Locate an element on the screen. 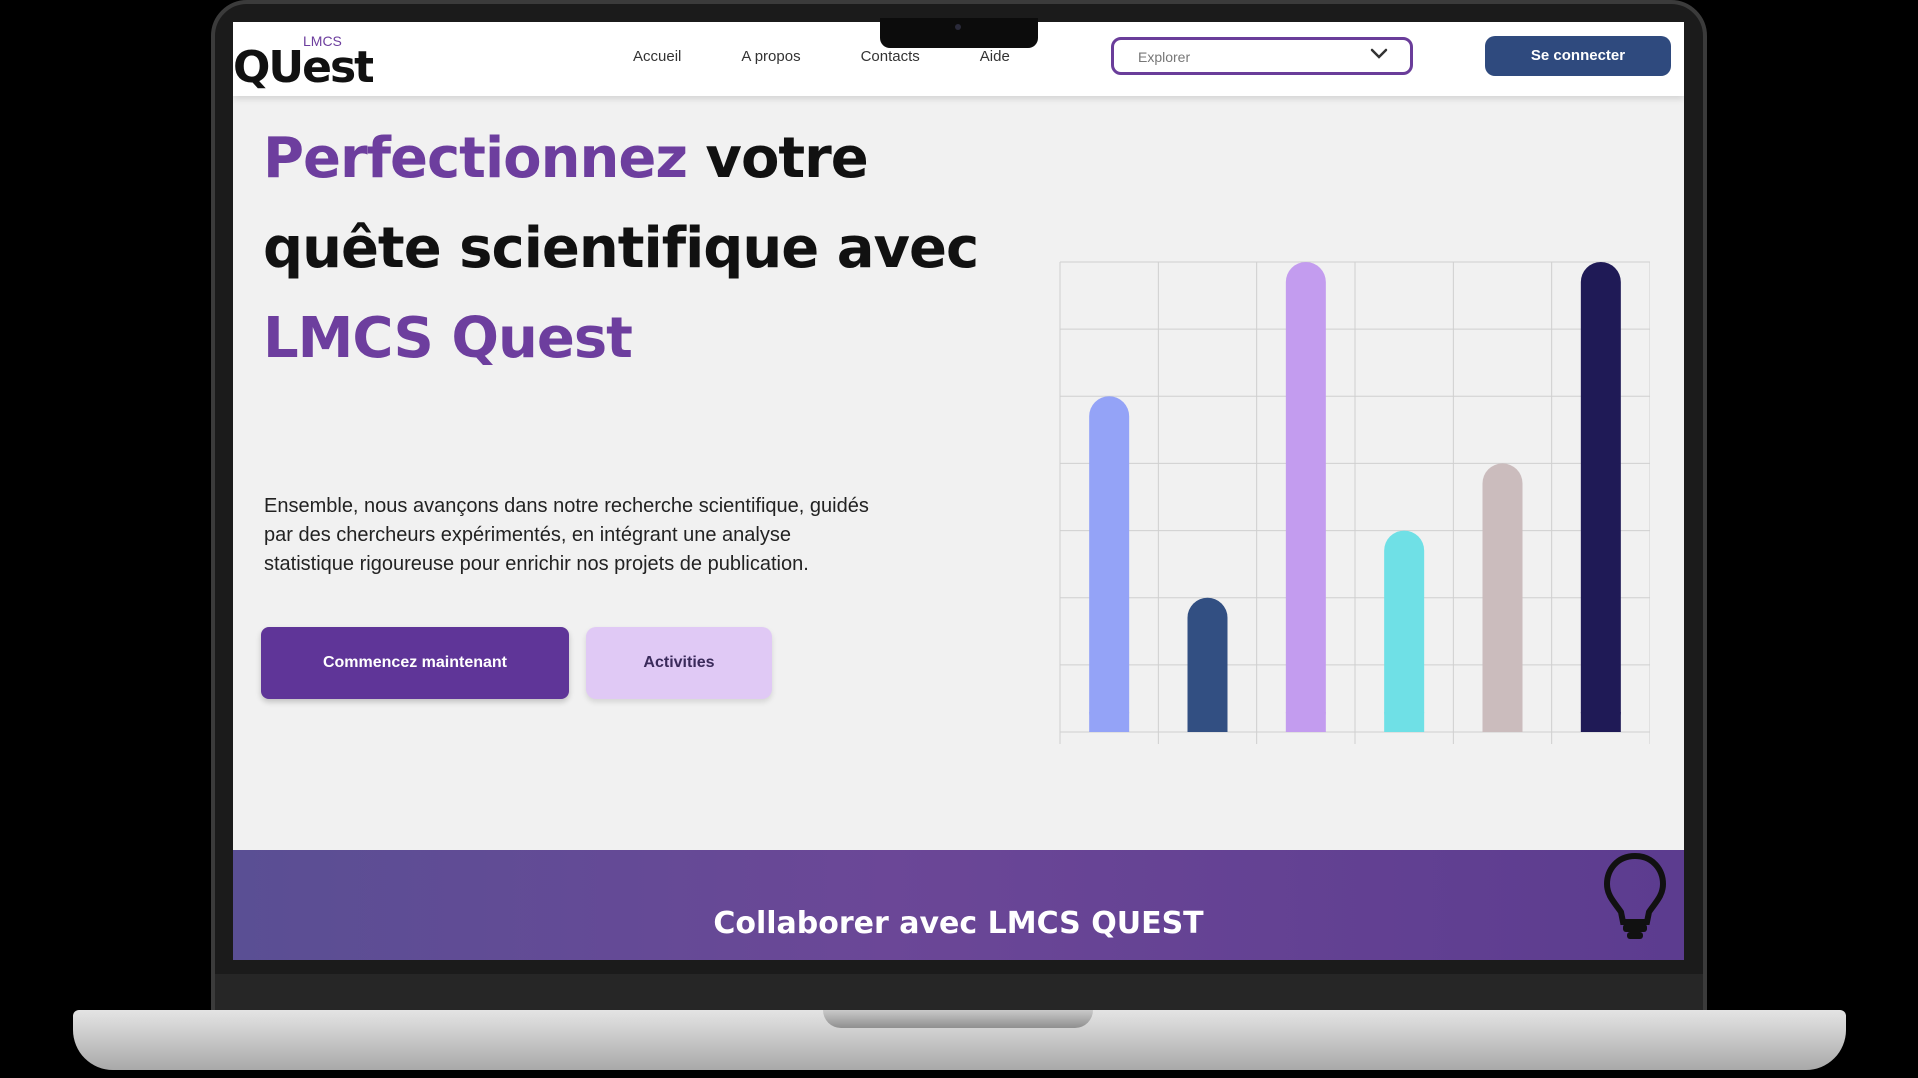 Image resolution: width=1918 pixels, height=1078 pixels. hero-line2: quête scientifique avec is located at coordinates (621, 248).